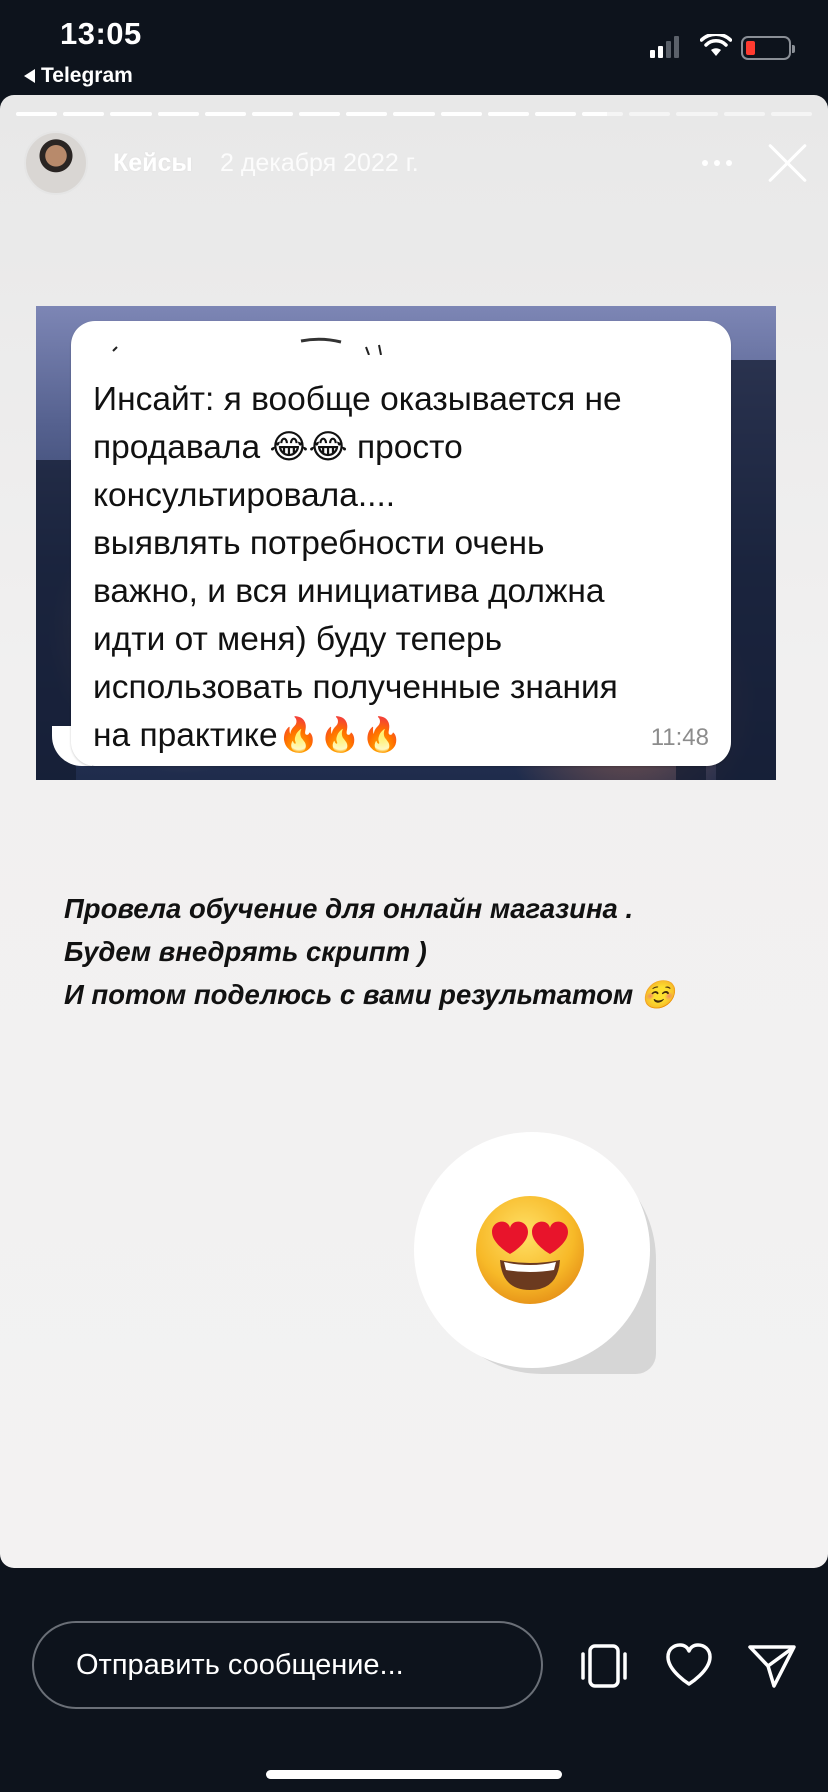 Image resolution: width=828 pixels, height=1792 pixels. I want to click on battery-low-icon, so click(768, 48).